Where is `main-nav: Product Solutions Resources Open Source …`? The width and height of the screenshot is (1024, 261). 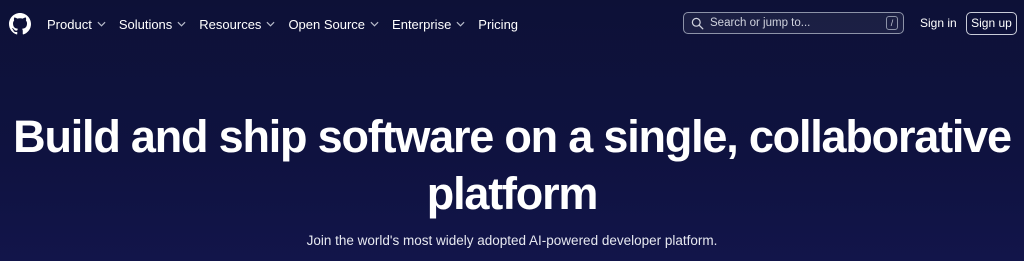
main-nav: Product Solutions Resources Open Source … is located at coordinates (289, 24).